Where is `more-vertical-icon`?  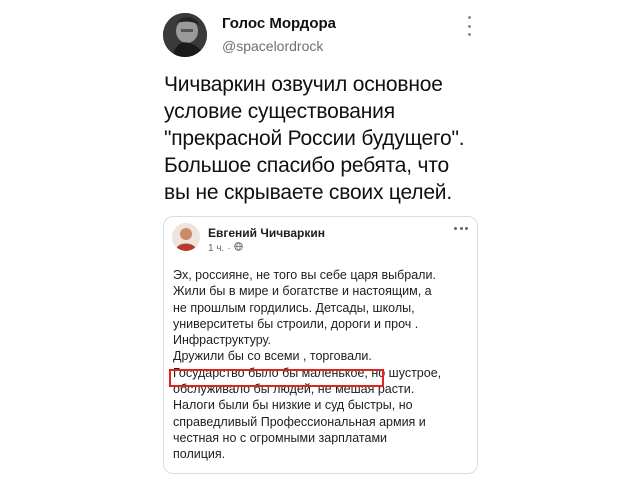
more-vertical-icon is located at coordinates (469, 26).